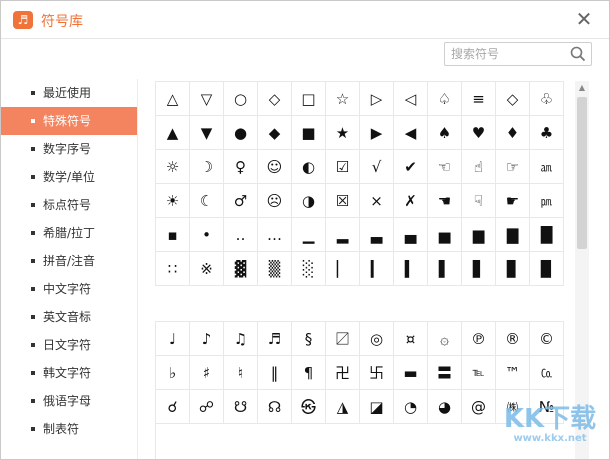 Image resolution: width=610 pixels, height=460 pixels. What do you see at coordinates (173, 339) in the screenshot?
I see `symbol-cell: ♩` at bounding box center [173, 339].